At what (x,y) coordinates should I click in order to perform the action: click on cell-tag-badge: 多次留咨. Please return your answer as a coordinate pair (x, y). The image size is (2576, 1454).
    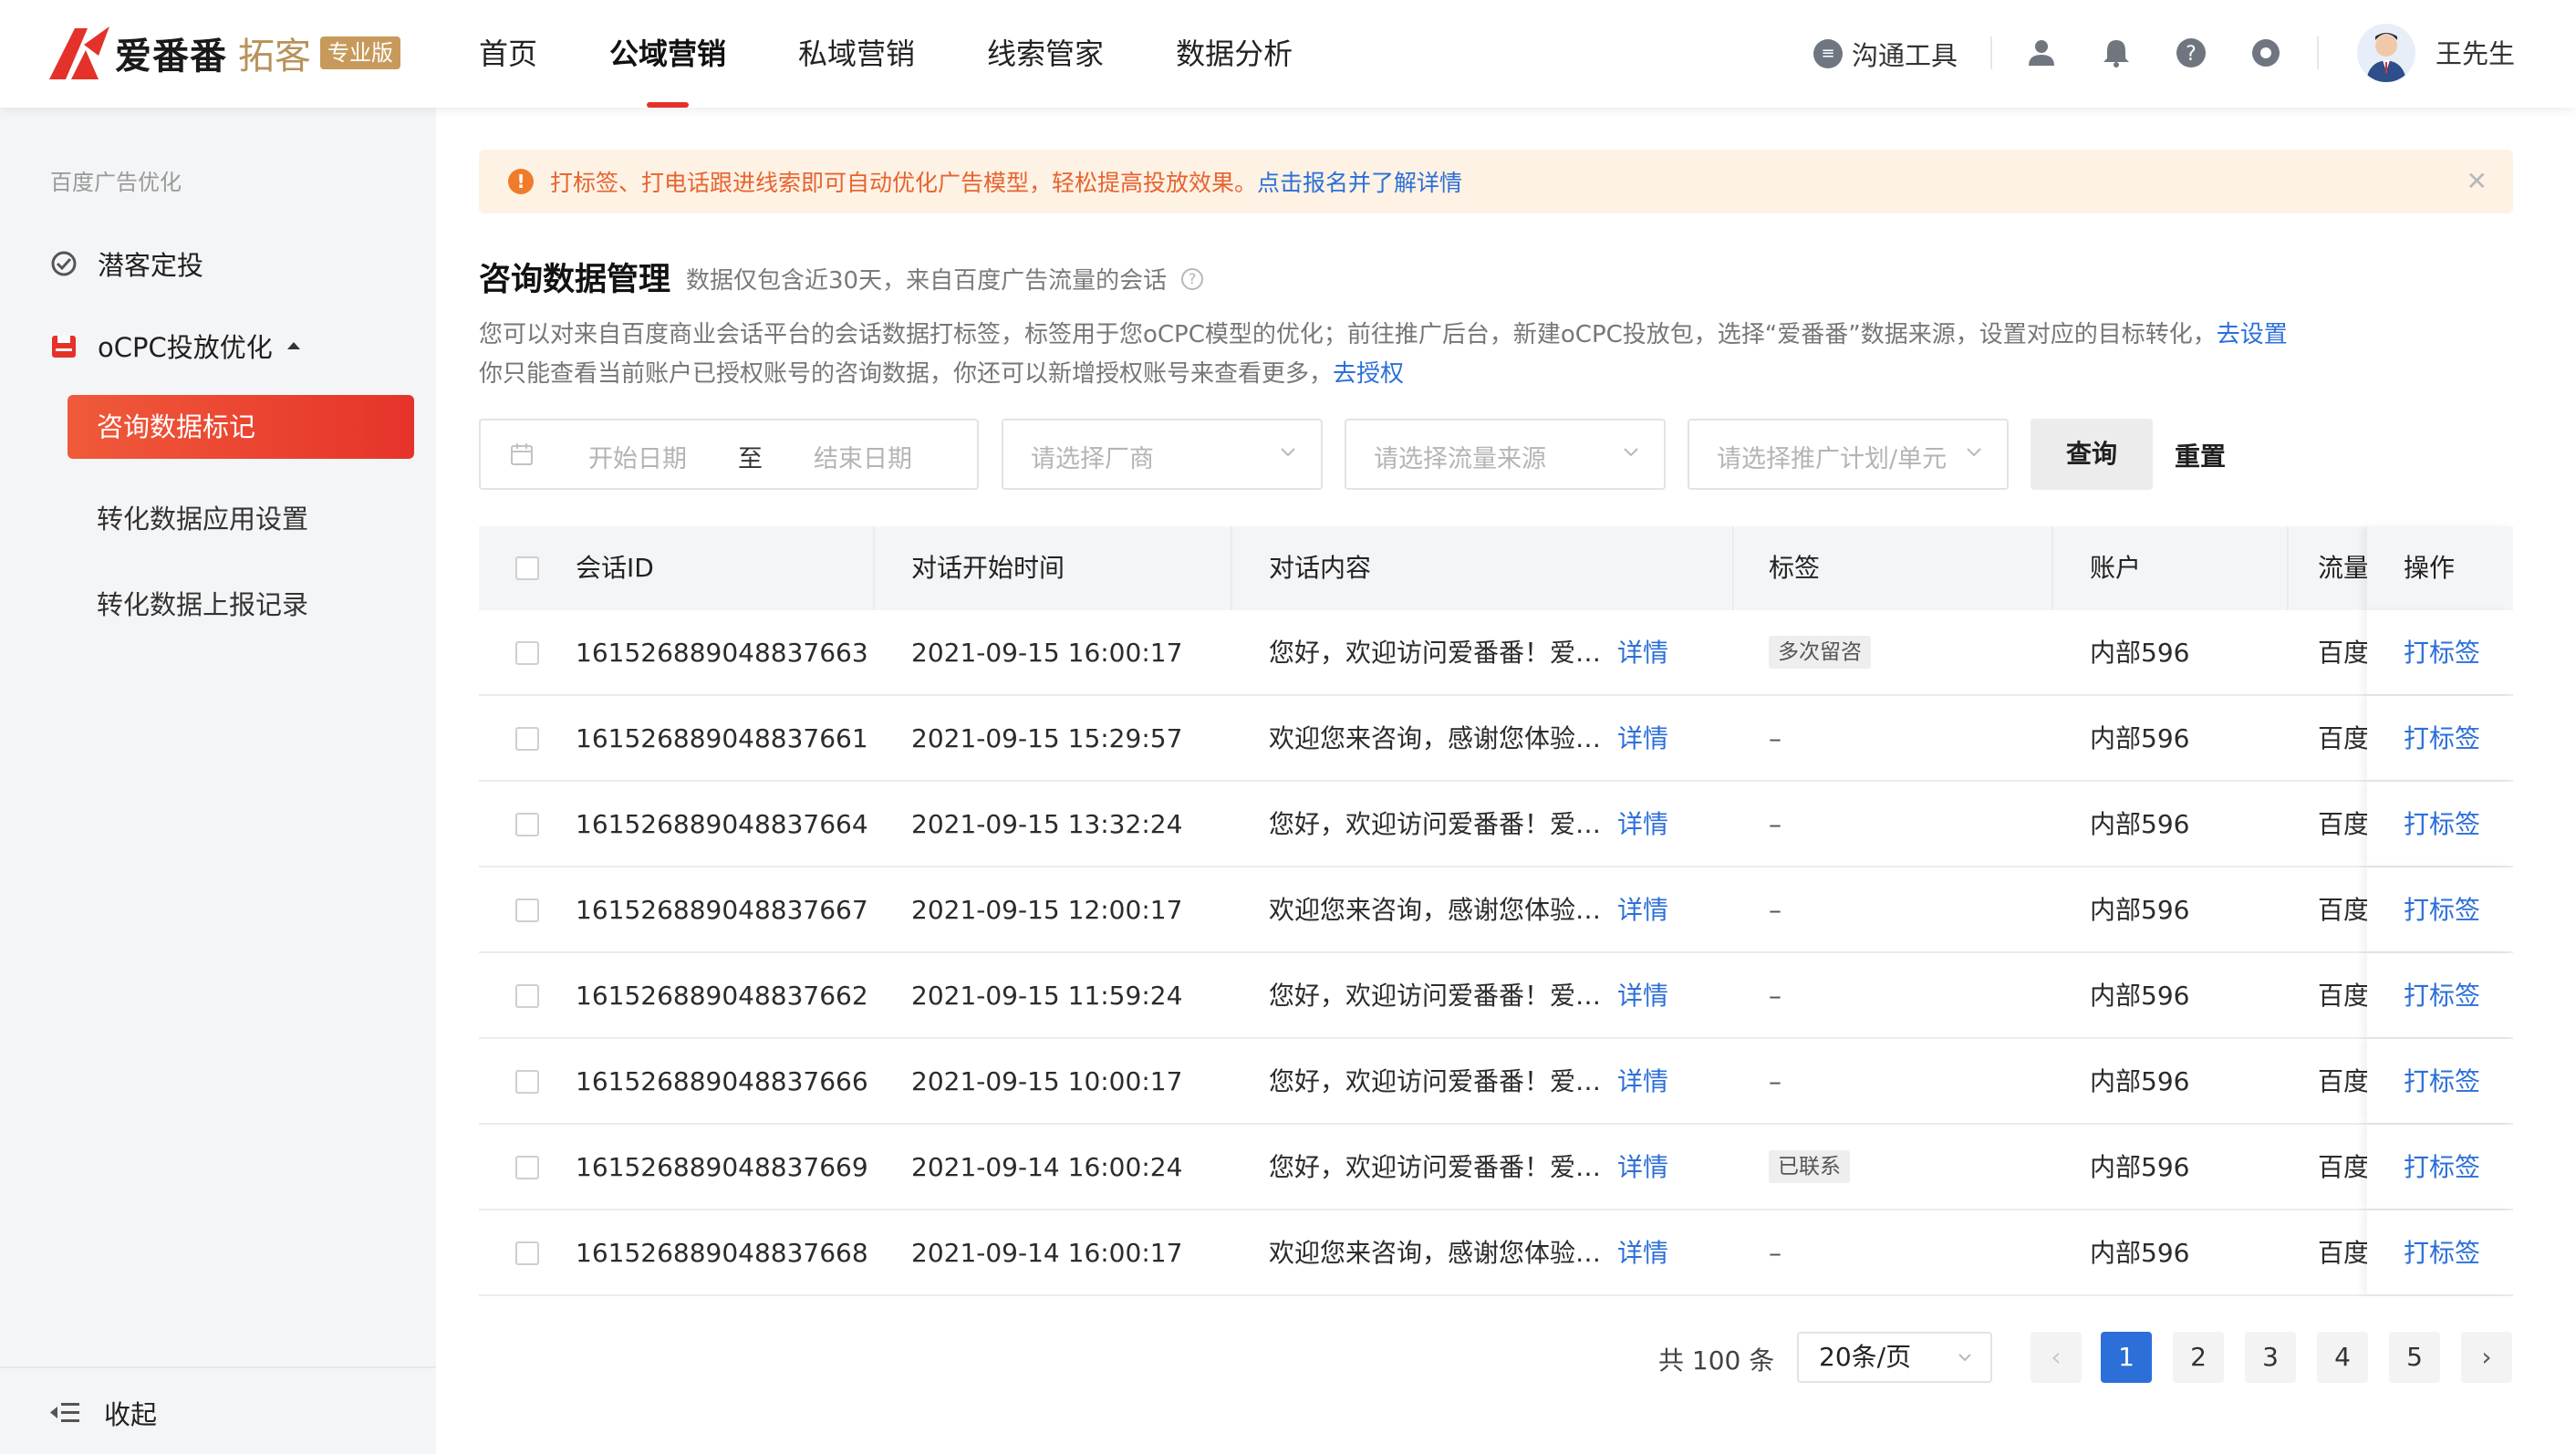
    Looking at the image, I should click on (1820, 652).